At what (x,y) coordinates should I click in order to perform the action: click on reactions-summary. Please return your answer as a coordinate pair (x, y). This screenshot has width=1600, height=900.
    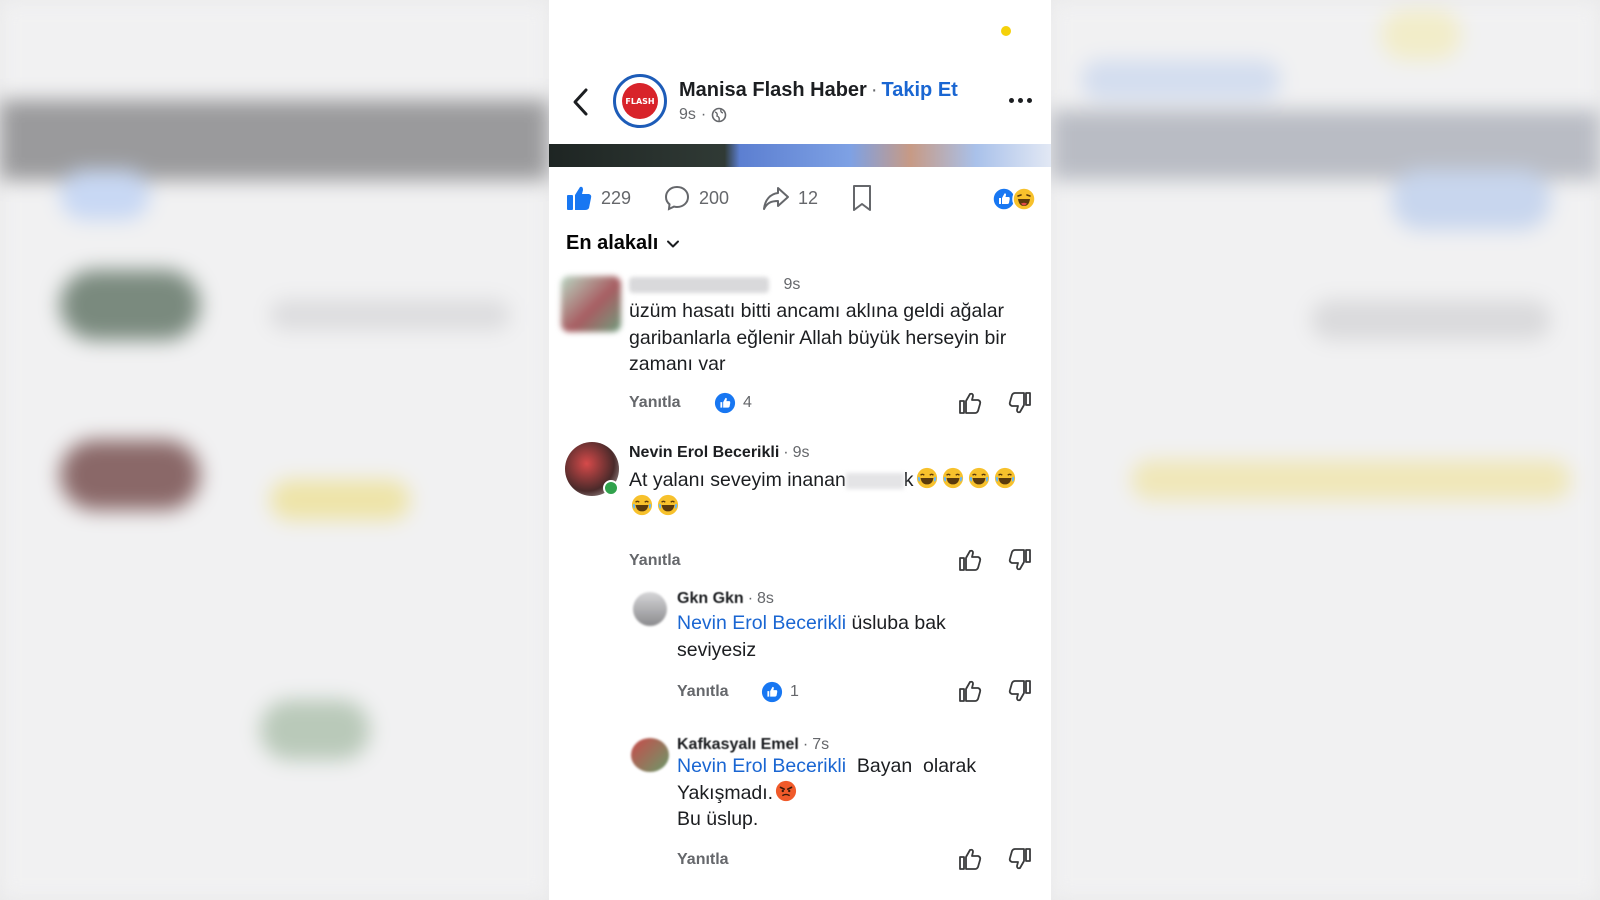
    Looking at the image, I should click on (1015, 199).